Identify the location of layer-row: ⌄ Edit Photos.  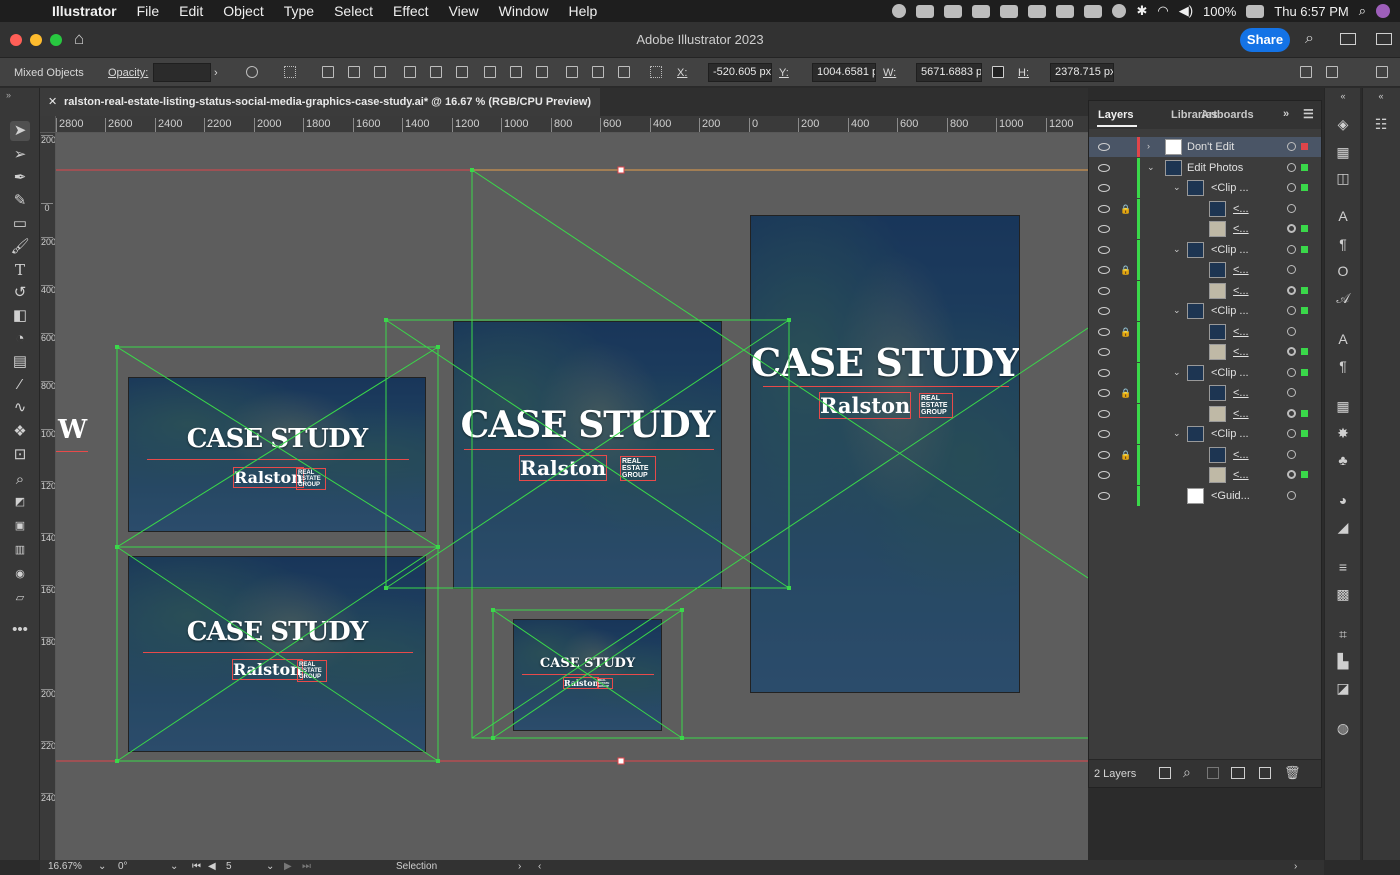
(1205, 167).